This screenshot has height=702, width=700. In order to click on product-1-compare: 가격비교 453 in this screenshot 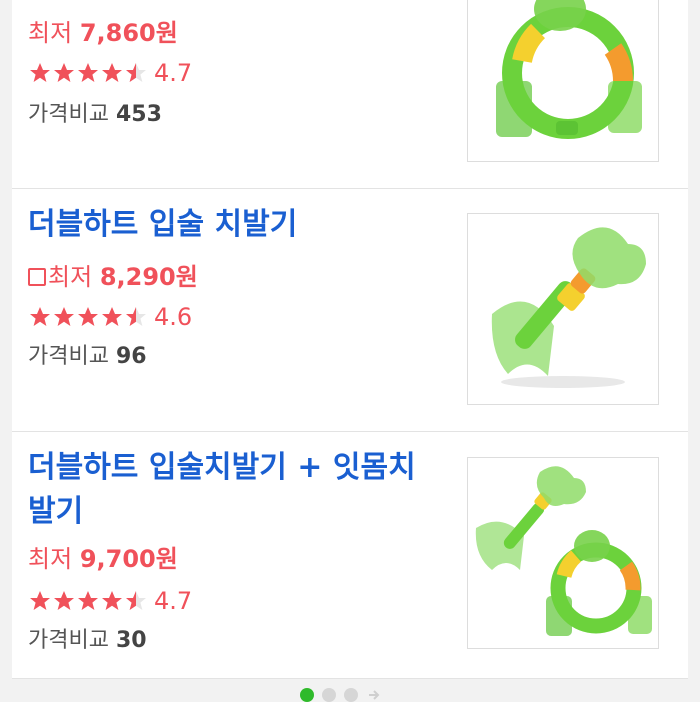, I will do `click(95, 115)`.